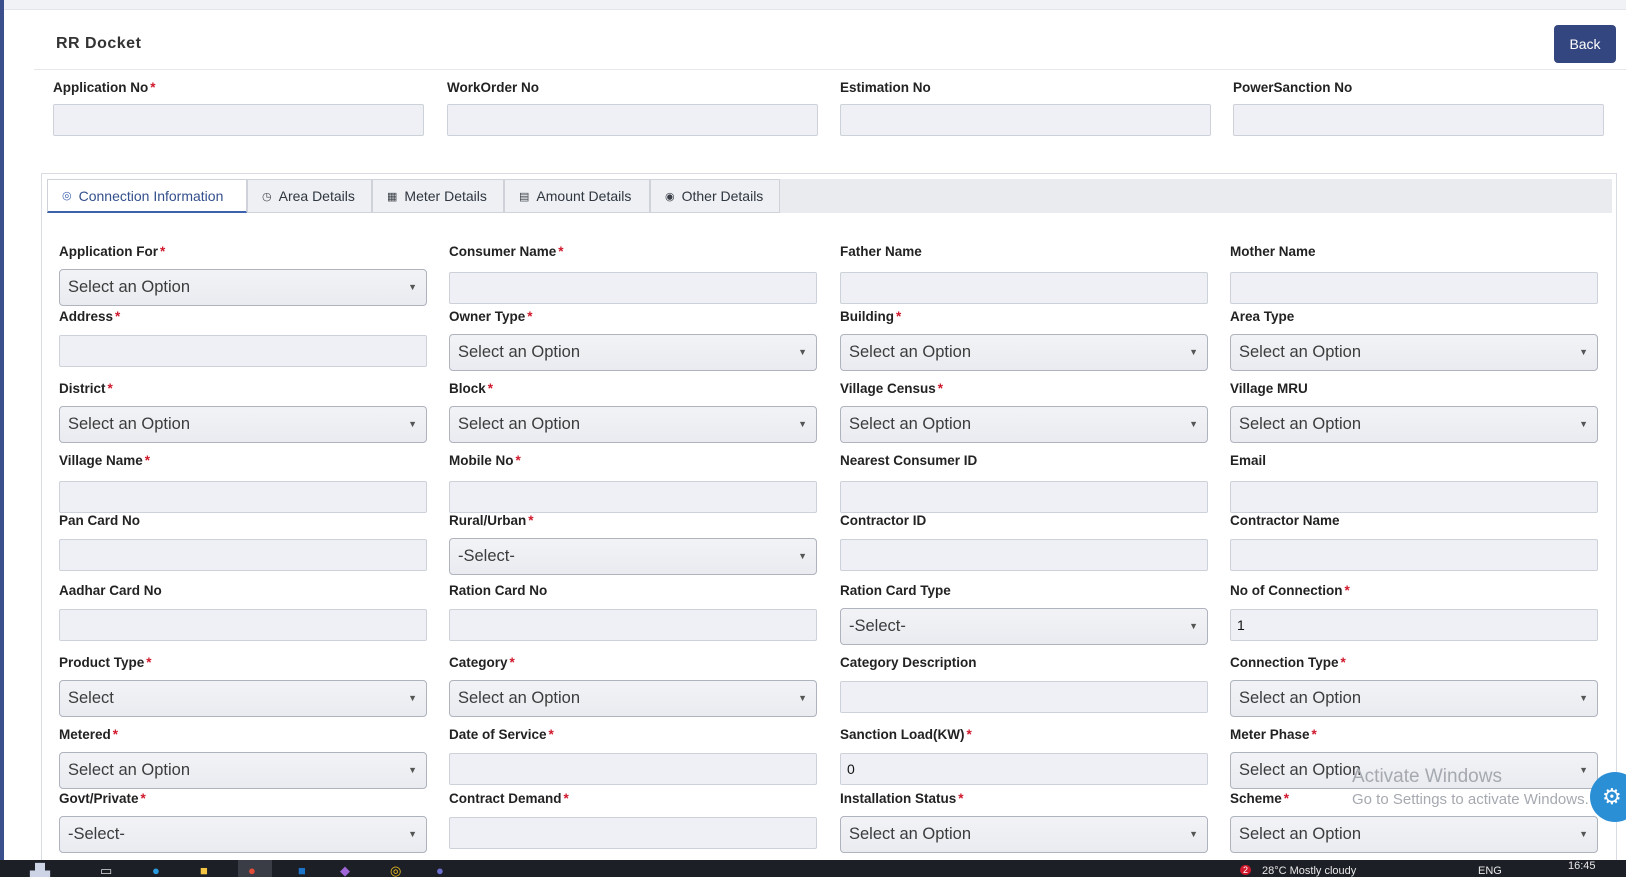 Image resolution: width=1626 pixels, height=877 pixels. Describe the element at coordinates (1309, 871) in the screenshot. I see `weather-text: 28°C Mostly cloudy` at that location.